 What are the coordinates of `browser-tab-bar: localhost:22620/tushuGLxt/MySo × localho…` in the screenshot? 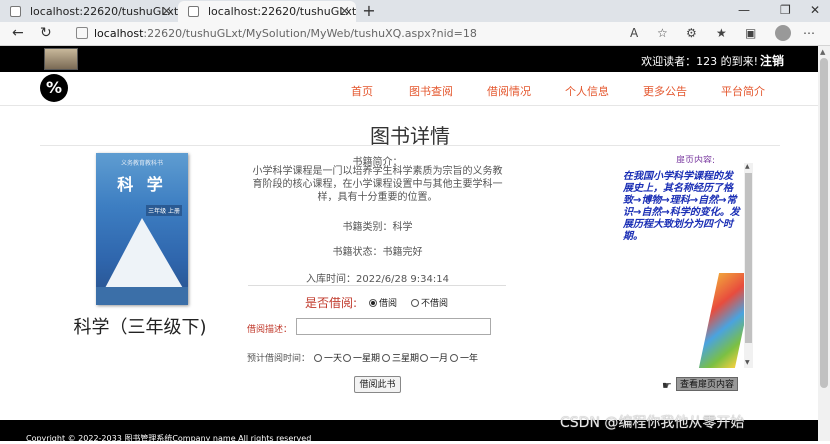 It's located at (415, 11).